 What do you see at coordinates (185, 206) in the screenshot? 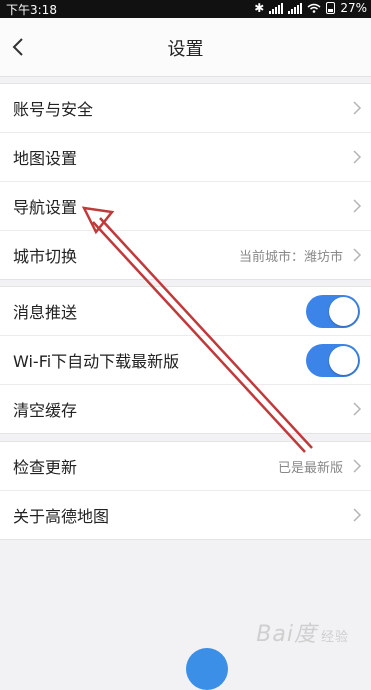
I see `row-navigation-settings: 导航设置` at bounding box center [185, 206].